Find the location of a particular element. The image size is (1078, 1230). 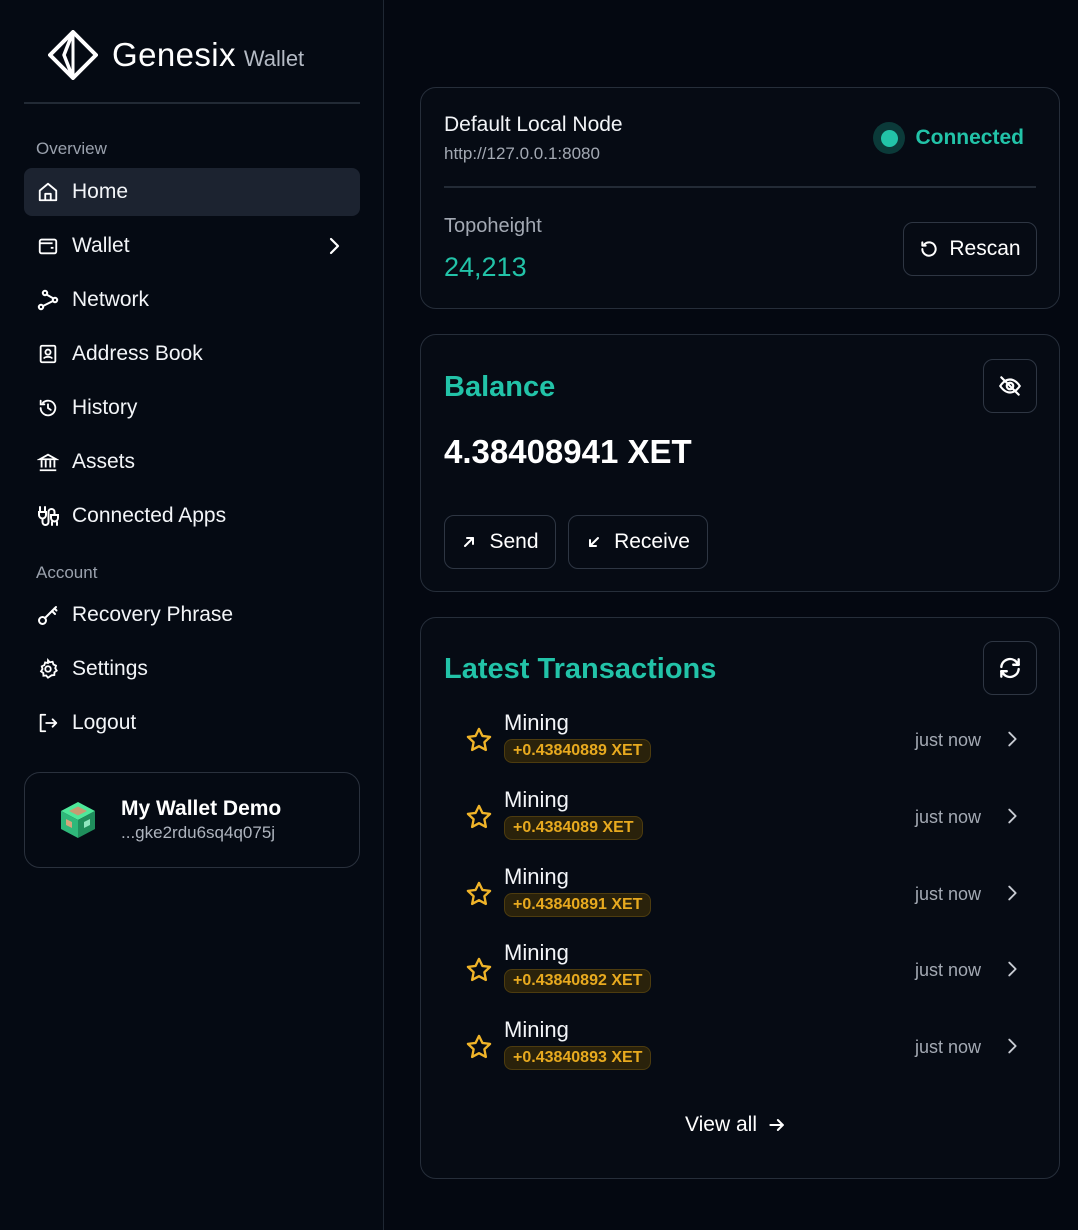

app-logo: Genesix Wallet is located at coordinates (176, 55).